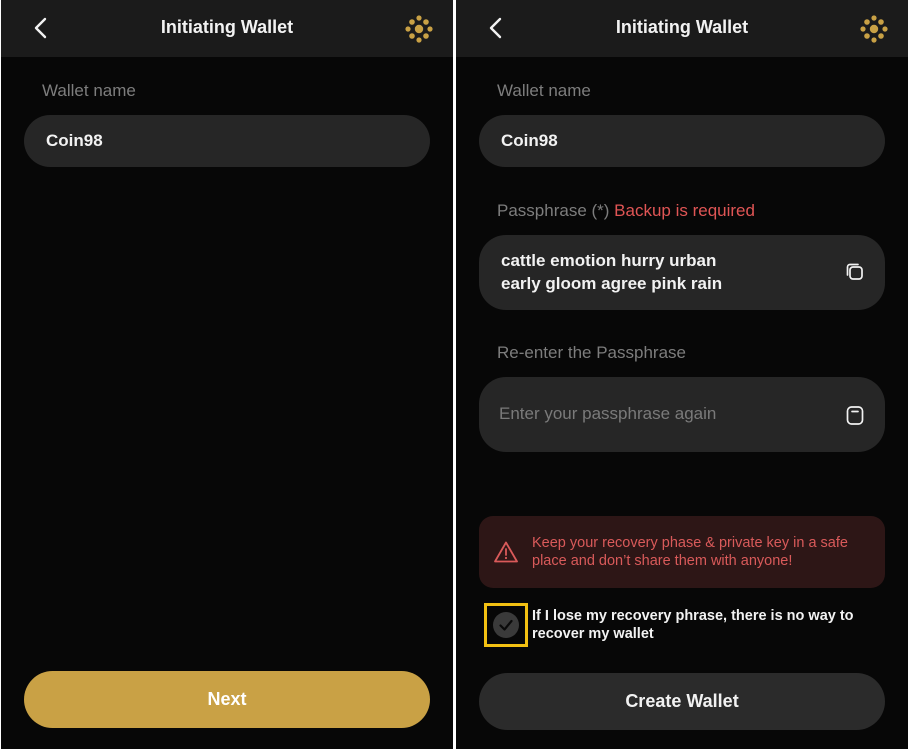  I want to click on reenter-passphrase-field, so click(682, 414).